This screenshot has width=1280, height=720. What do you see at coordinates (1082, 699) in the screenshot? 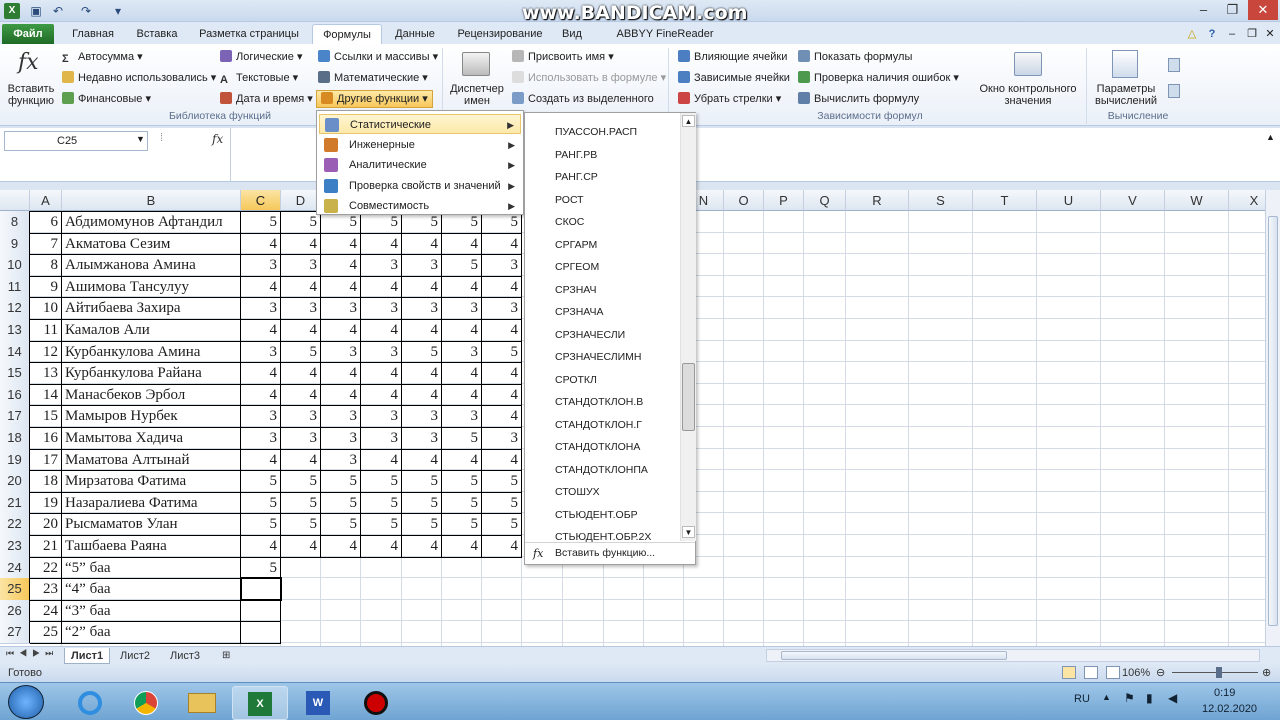
I see `language-indicator: RU` at bounding box center [1082, 699].